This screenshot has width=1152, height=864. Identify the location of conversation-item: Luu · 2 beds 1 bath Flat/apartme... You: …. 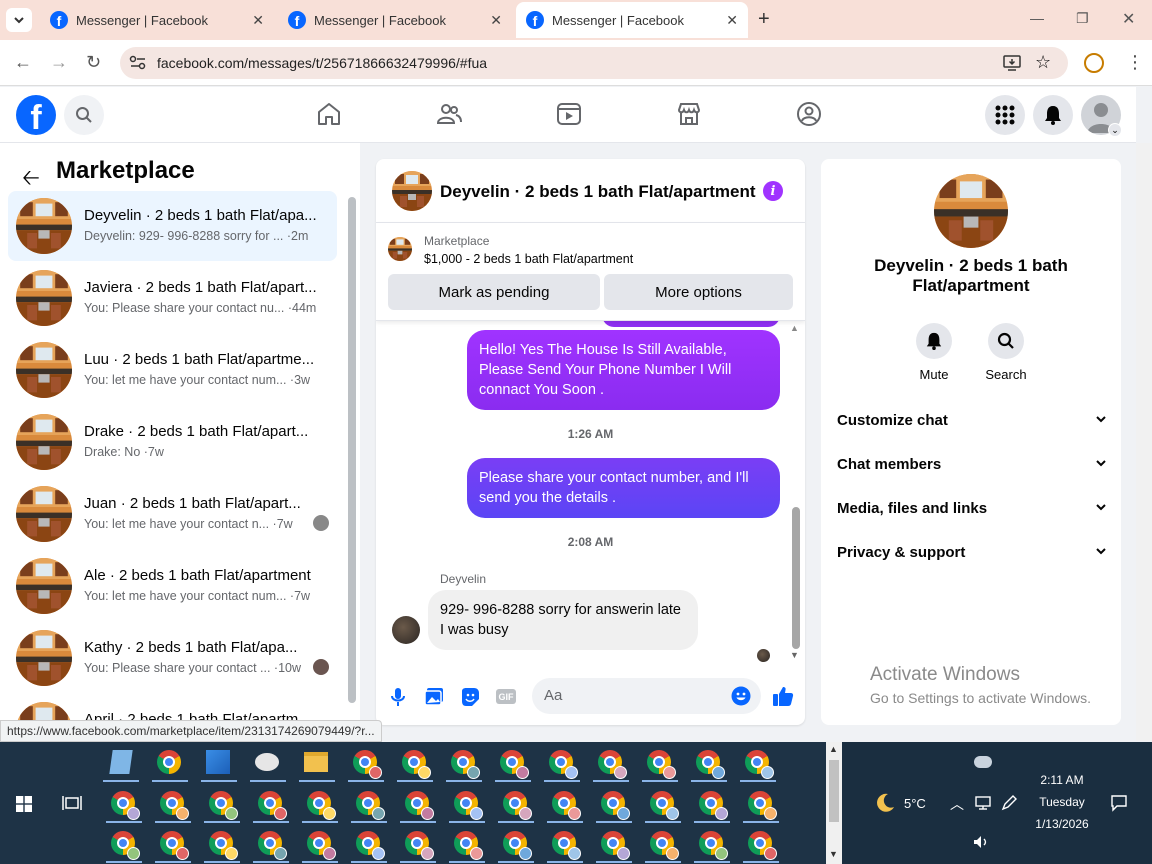
(172, 370).